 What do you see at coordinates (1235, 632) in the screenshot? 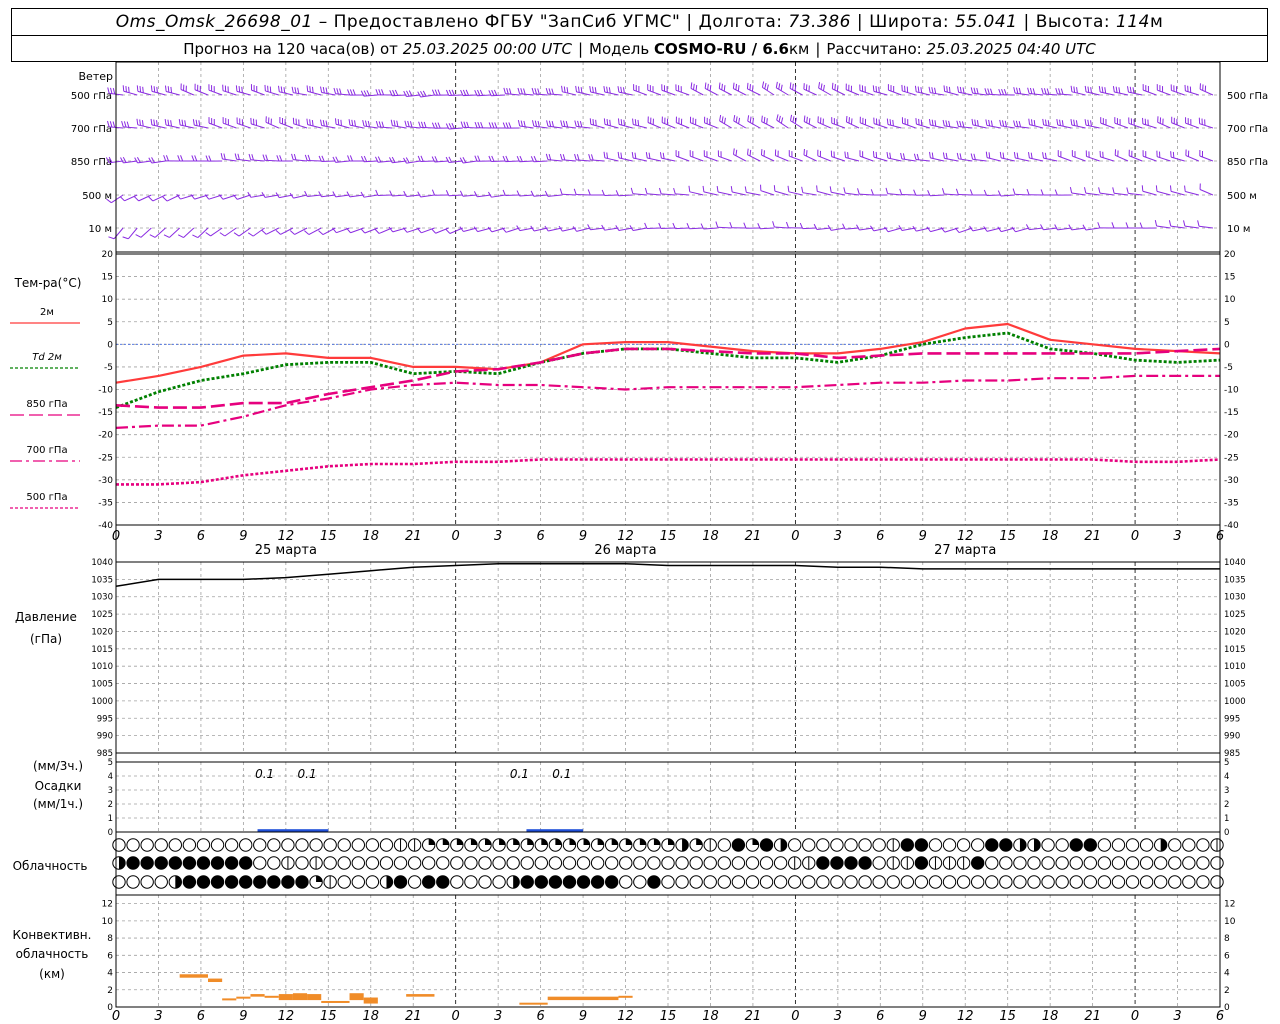
I see `pressure-tick-label-right: 1020` at bounding box center [1235, 632].